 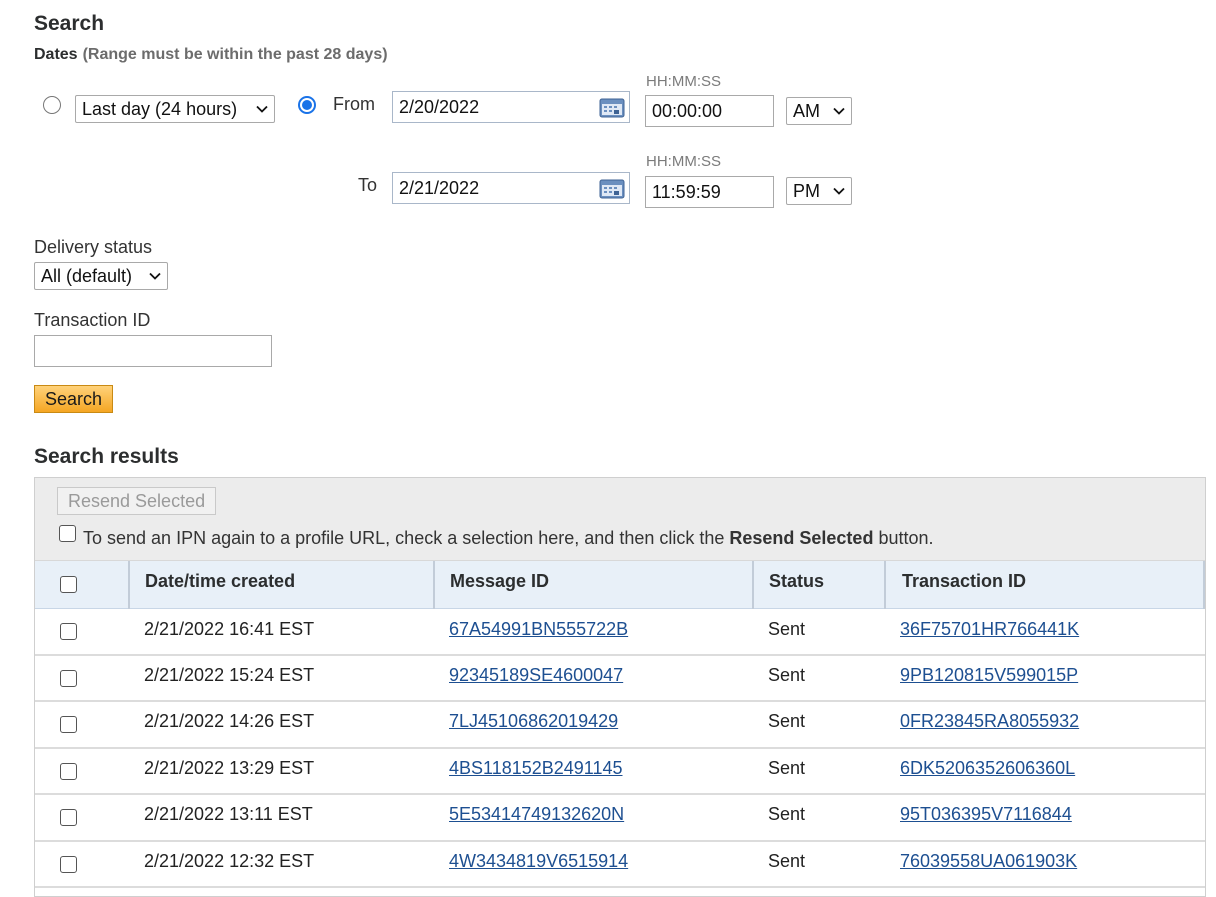 What do you see at coordinates (538, 629) in the screenshot?
I see `row-message-id-link: 67A54991BN555722B` at bounding box center [538, 629].